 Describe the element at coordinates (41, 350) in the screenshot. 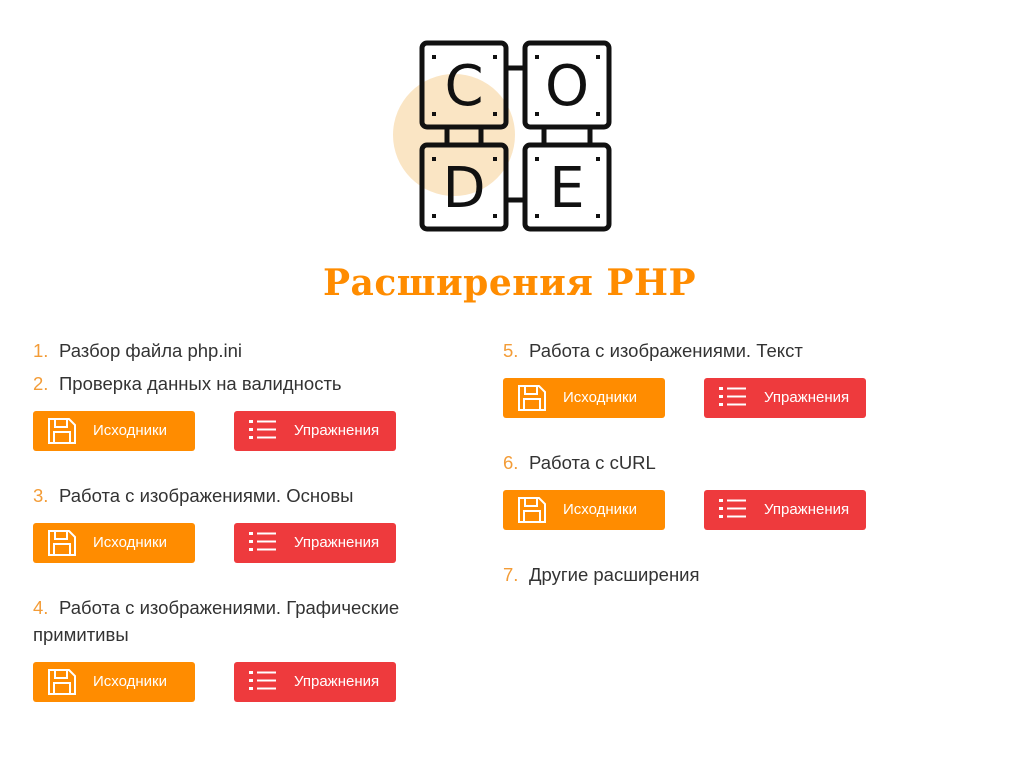

I see `item-number: 1.` at that location.